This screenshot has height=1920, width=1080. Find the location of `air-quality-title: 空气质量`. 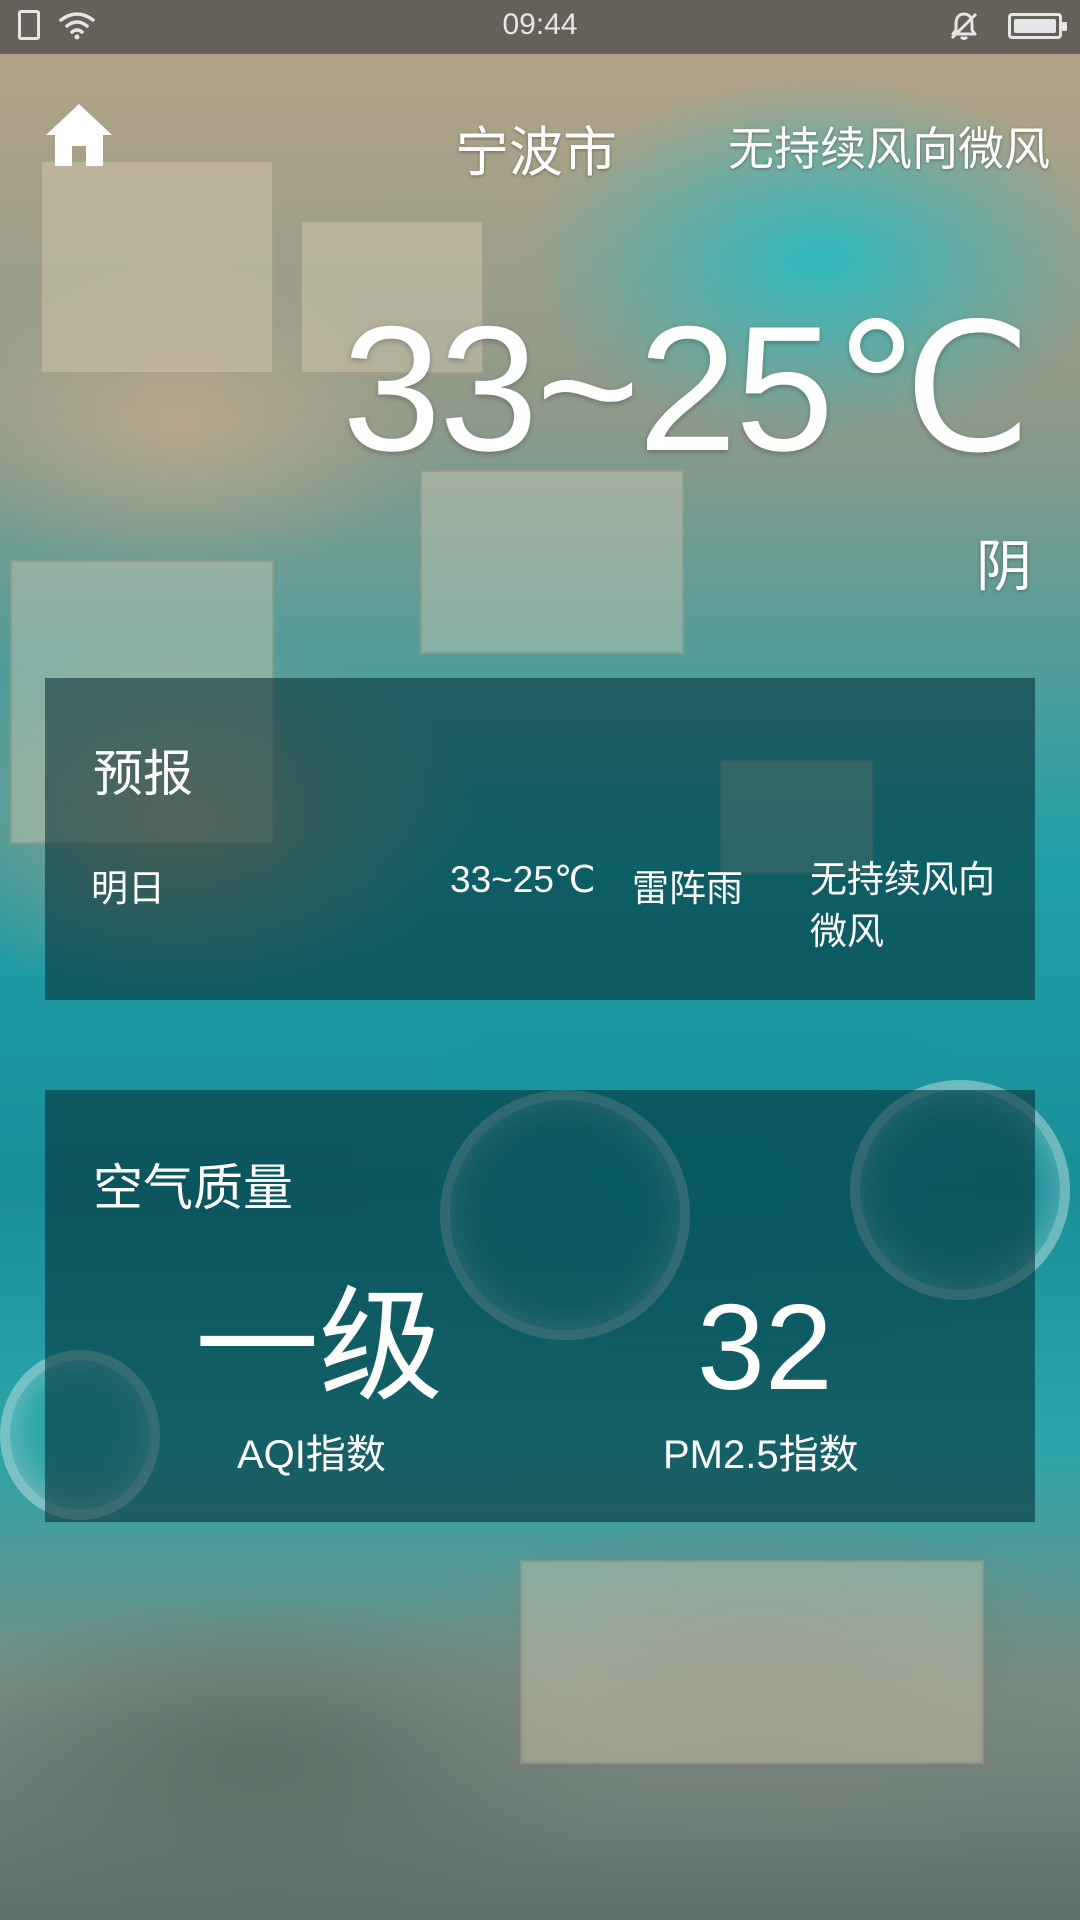

air-quality-title: 空气质量 is located at coordinates (193, 1188).